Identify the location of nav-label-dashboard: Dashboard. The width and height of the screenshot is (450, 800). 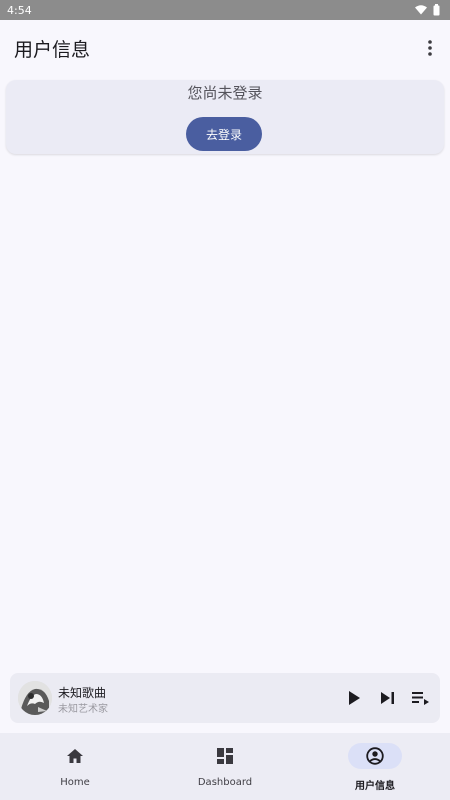
(225, 782).